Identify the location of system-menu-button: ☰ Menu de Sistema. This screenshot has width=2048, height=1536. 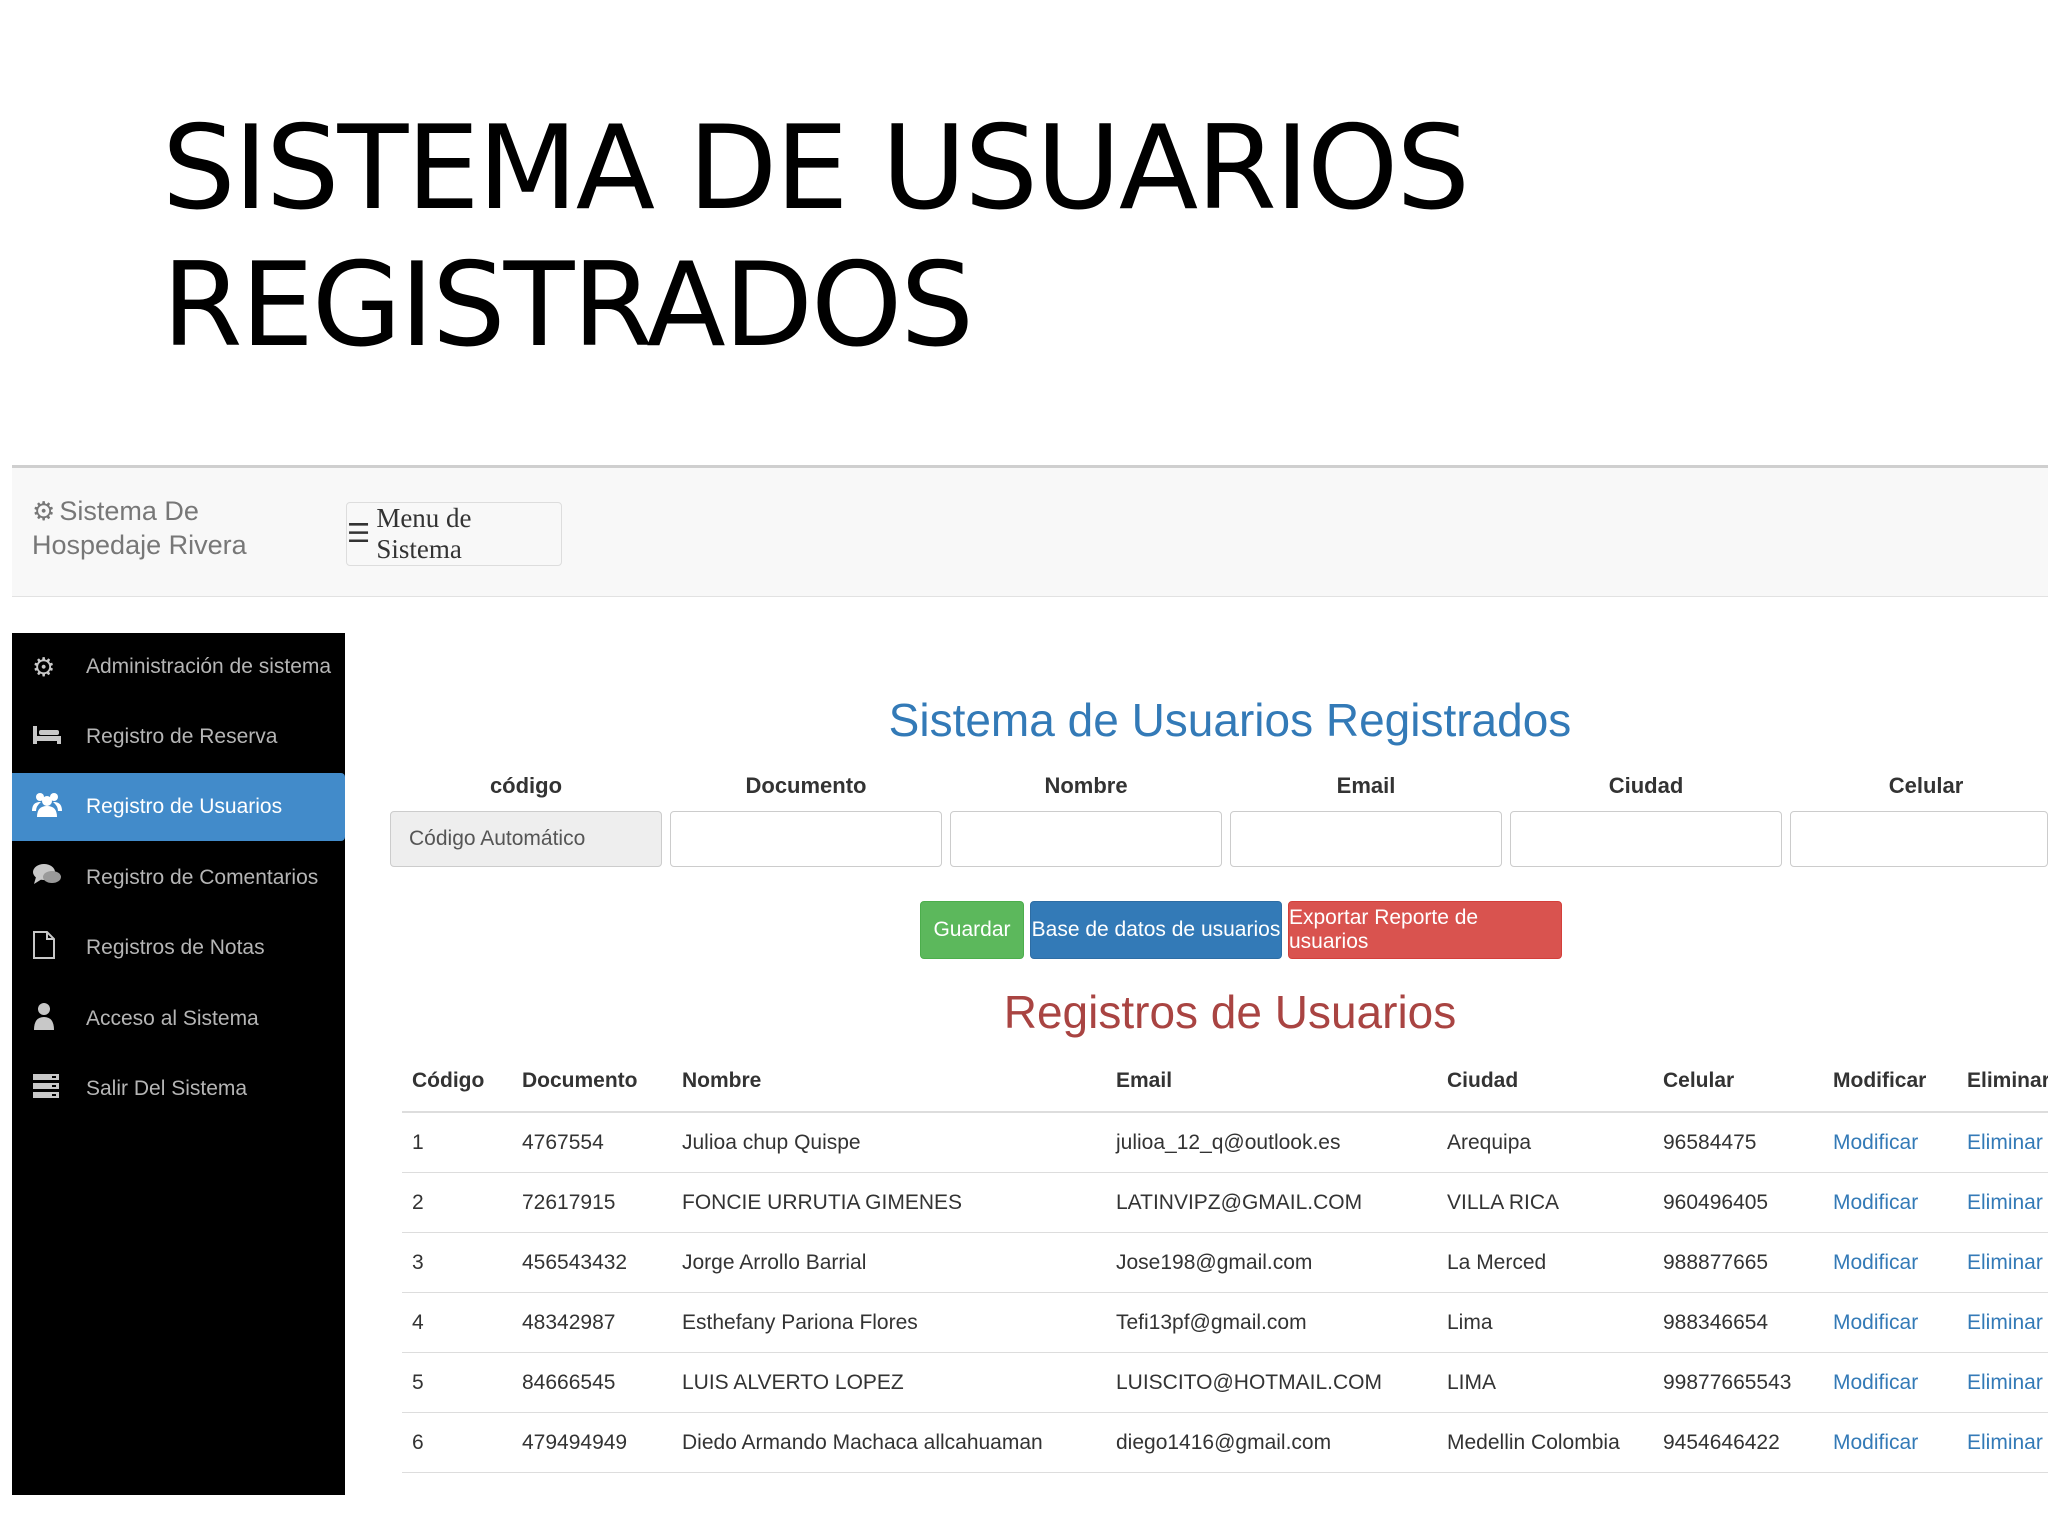
(454, 534).